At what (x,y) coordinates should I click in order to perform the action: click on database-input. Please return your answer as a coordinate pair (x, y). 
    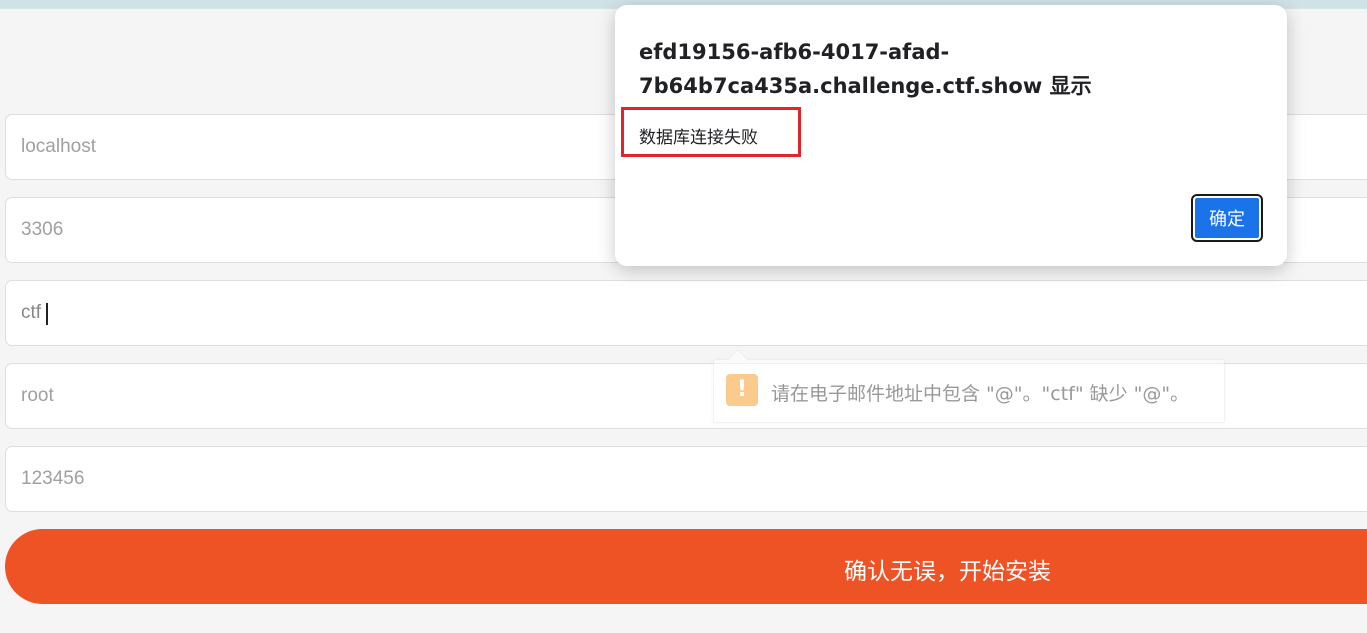
    Looking at the image, I should click on (686, 313).